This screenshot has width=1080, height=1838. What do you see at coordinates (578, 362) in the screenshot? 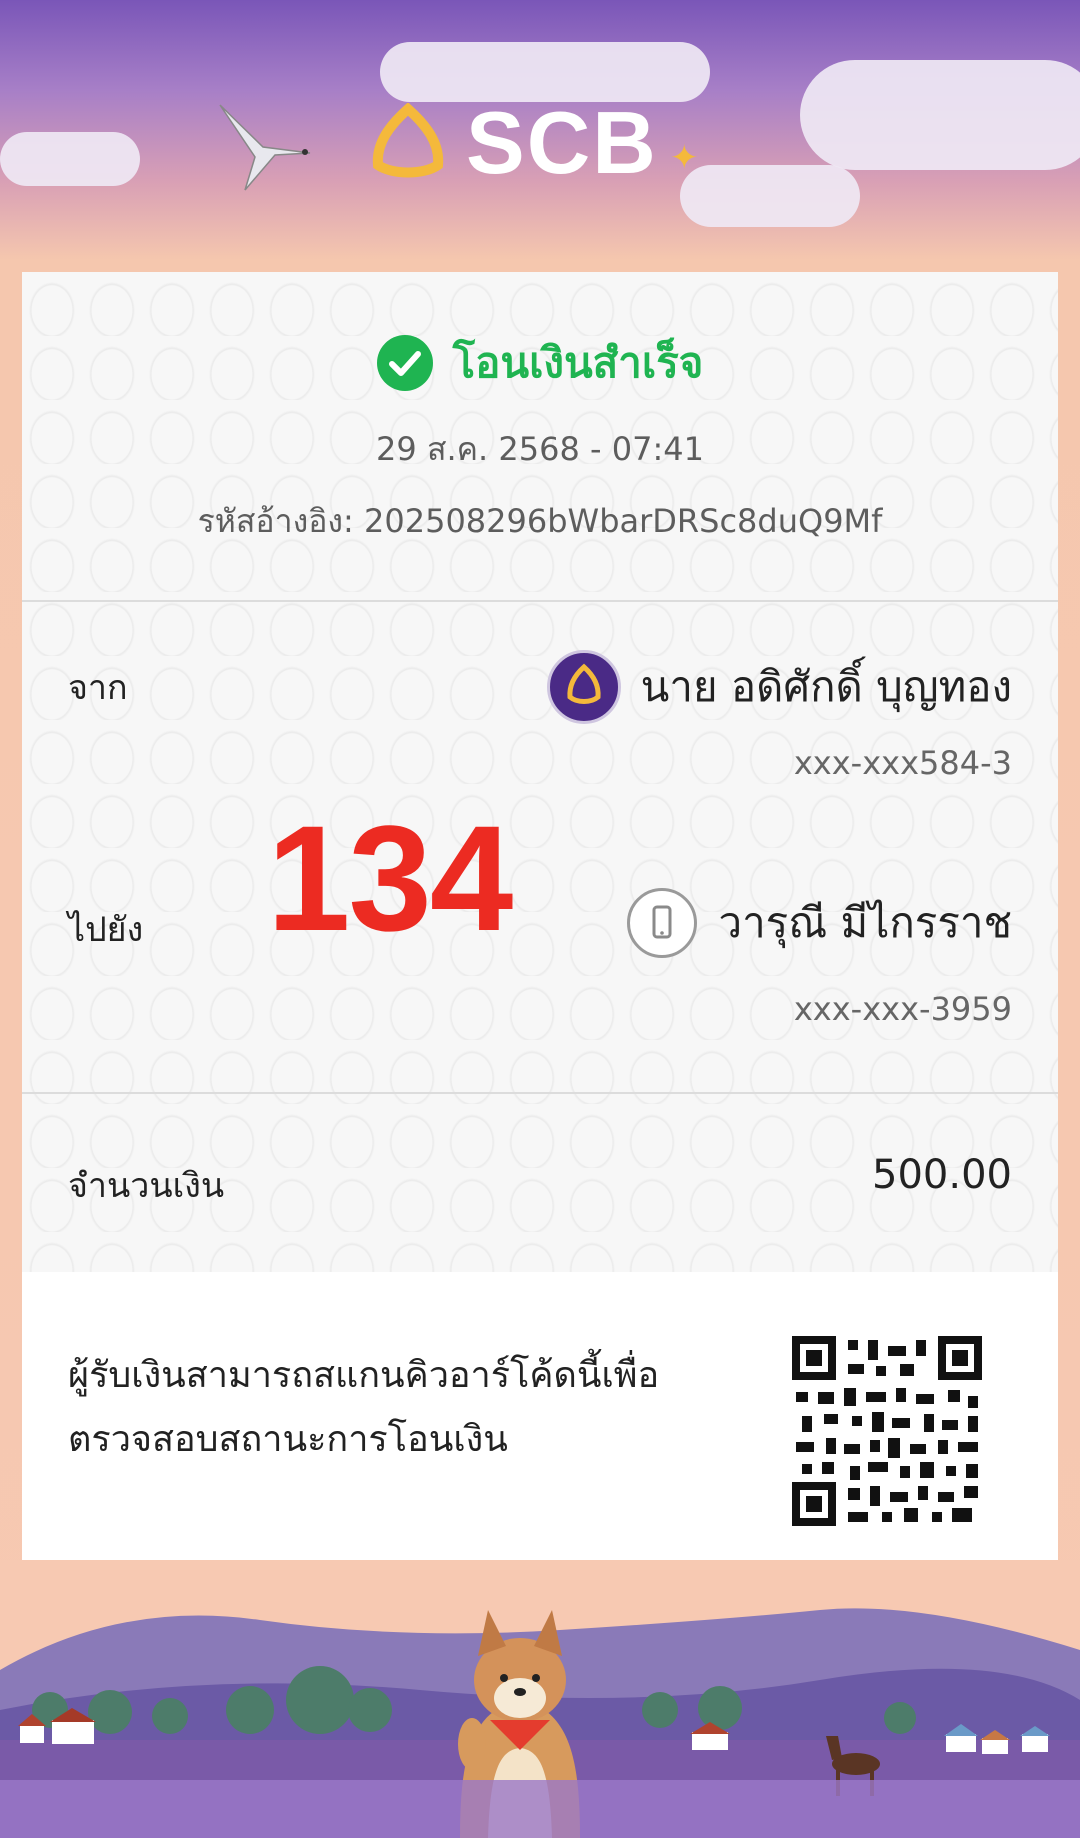
I see `status-label: โอนเงินสำเร็จ` at bounding box center [578, 362].